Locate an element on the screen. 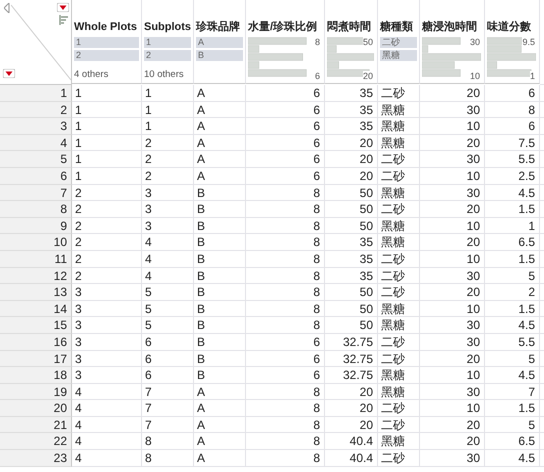  row-number: 3 is located at coordinates (36, 126).